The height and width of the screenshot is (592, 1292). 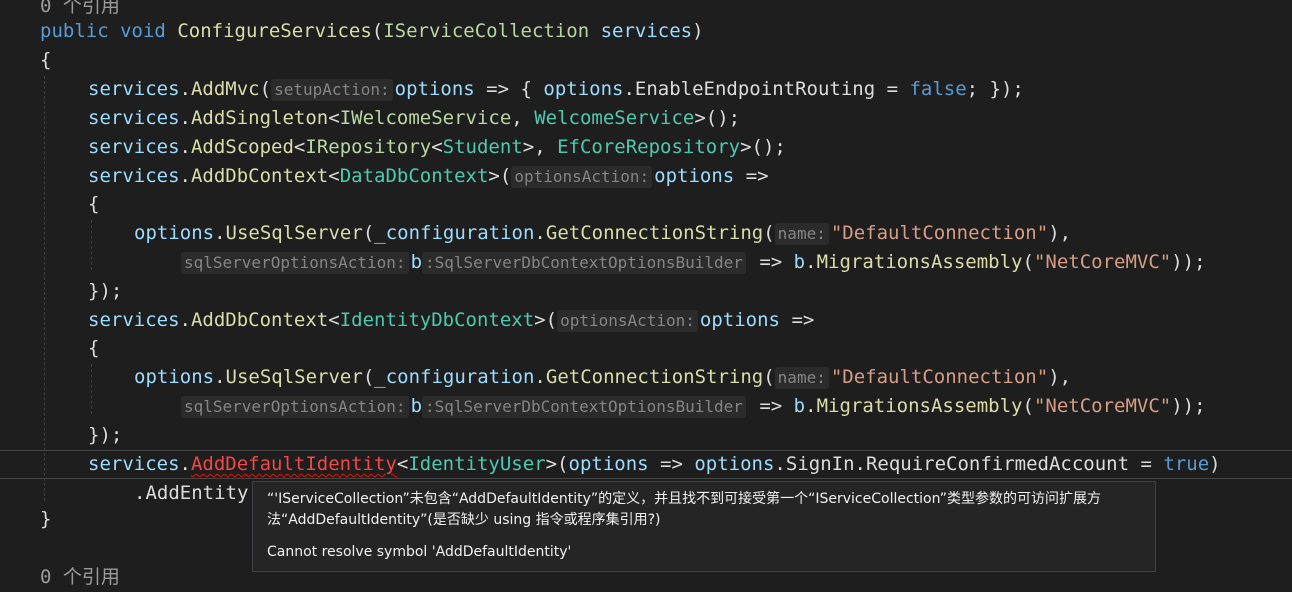 I want to click on param-type: IServiceCollection, so click(x=486, y=31).